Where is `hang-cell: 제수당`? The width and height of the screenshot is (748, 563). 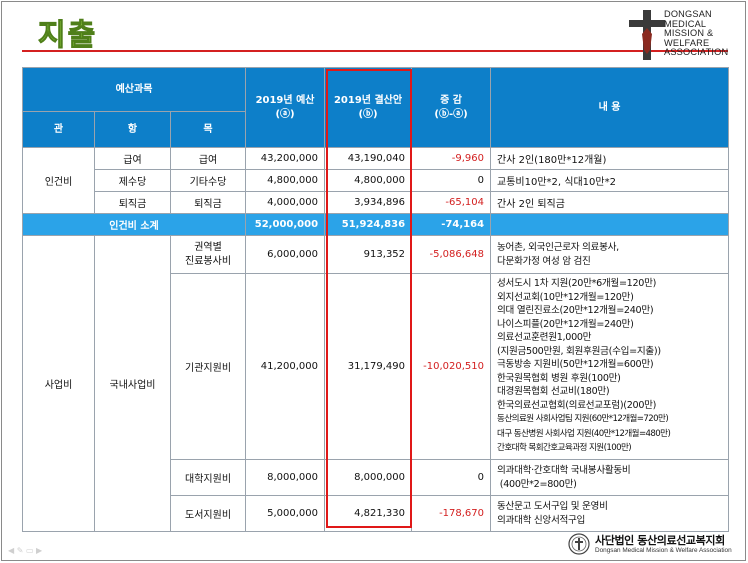
hang-cell: 제수당 is located at coordinates (132, 180).